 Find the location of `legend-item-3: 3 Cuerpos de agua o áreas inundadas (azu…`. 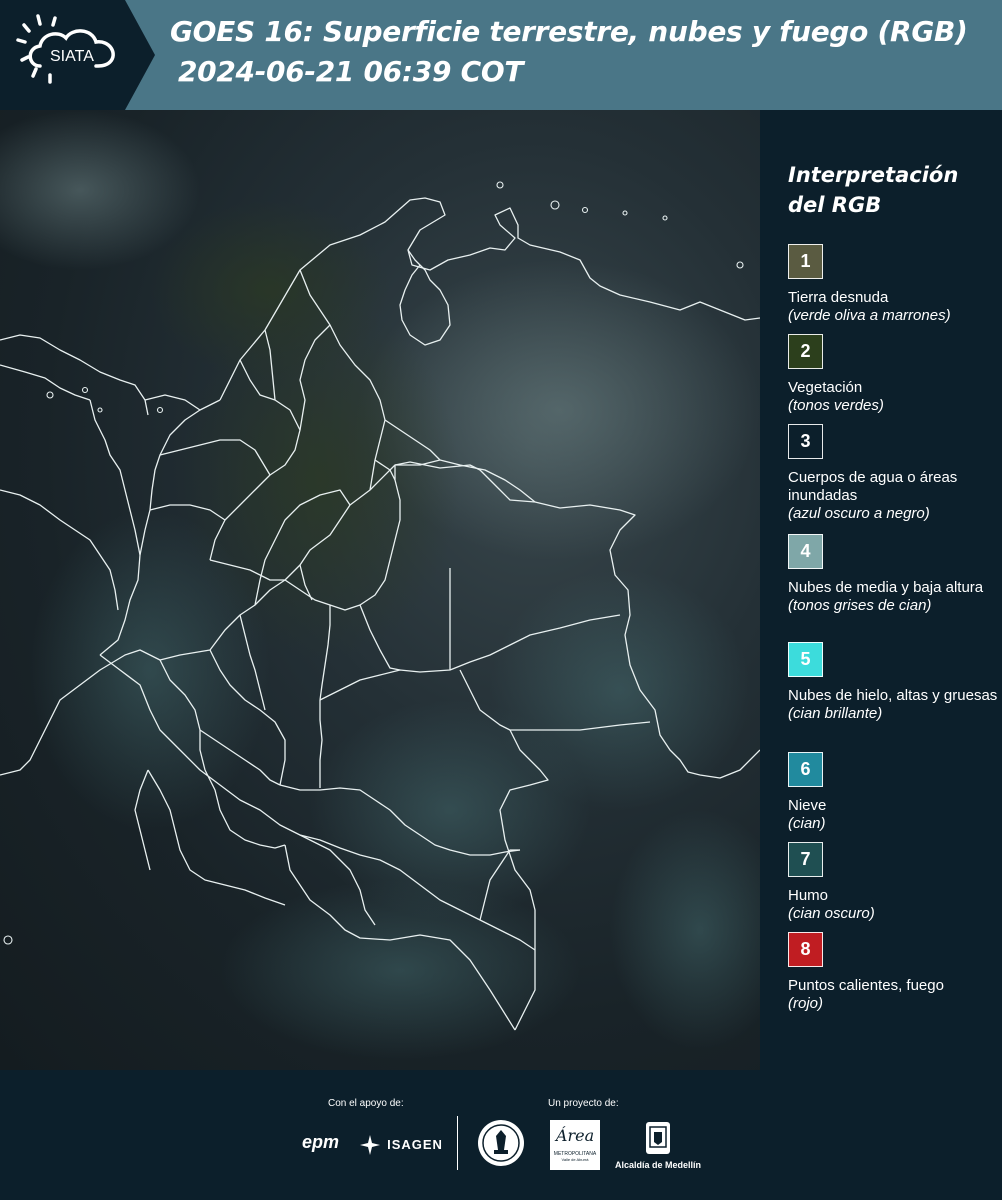

legend-item-3: 3 Cuerpos de agua o áreas inundadas (azu… is located at coordinates (893, 473).